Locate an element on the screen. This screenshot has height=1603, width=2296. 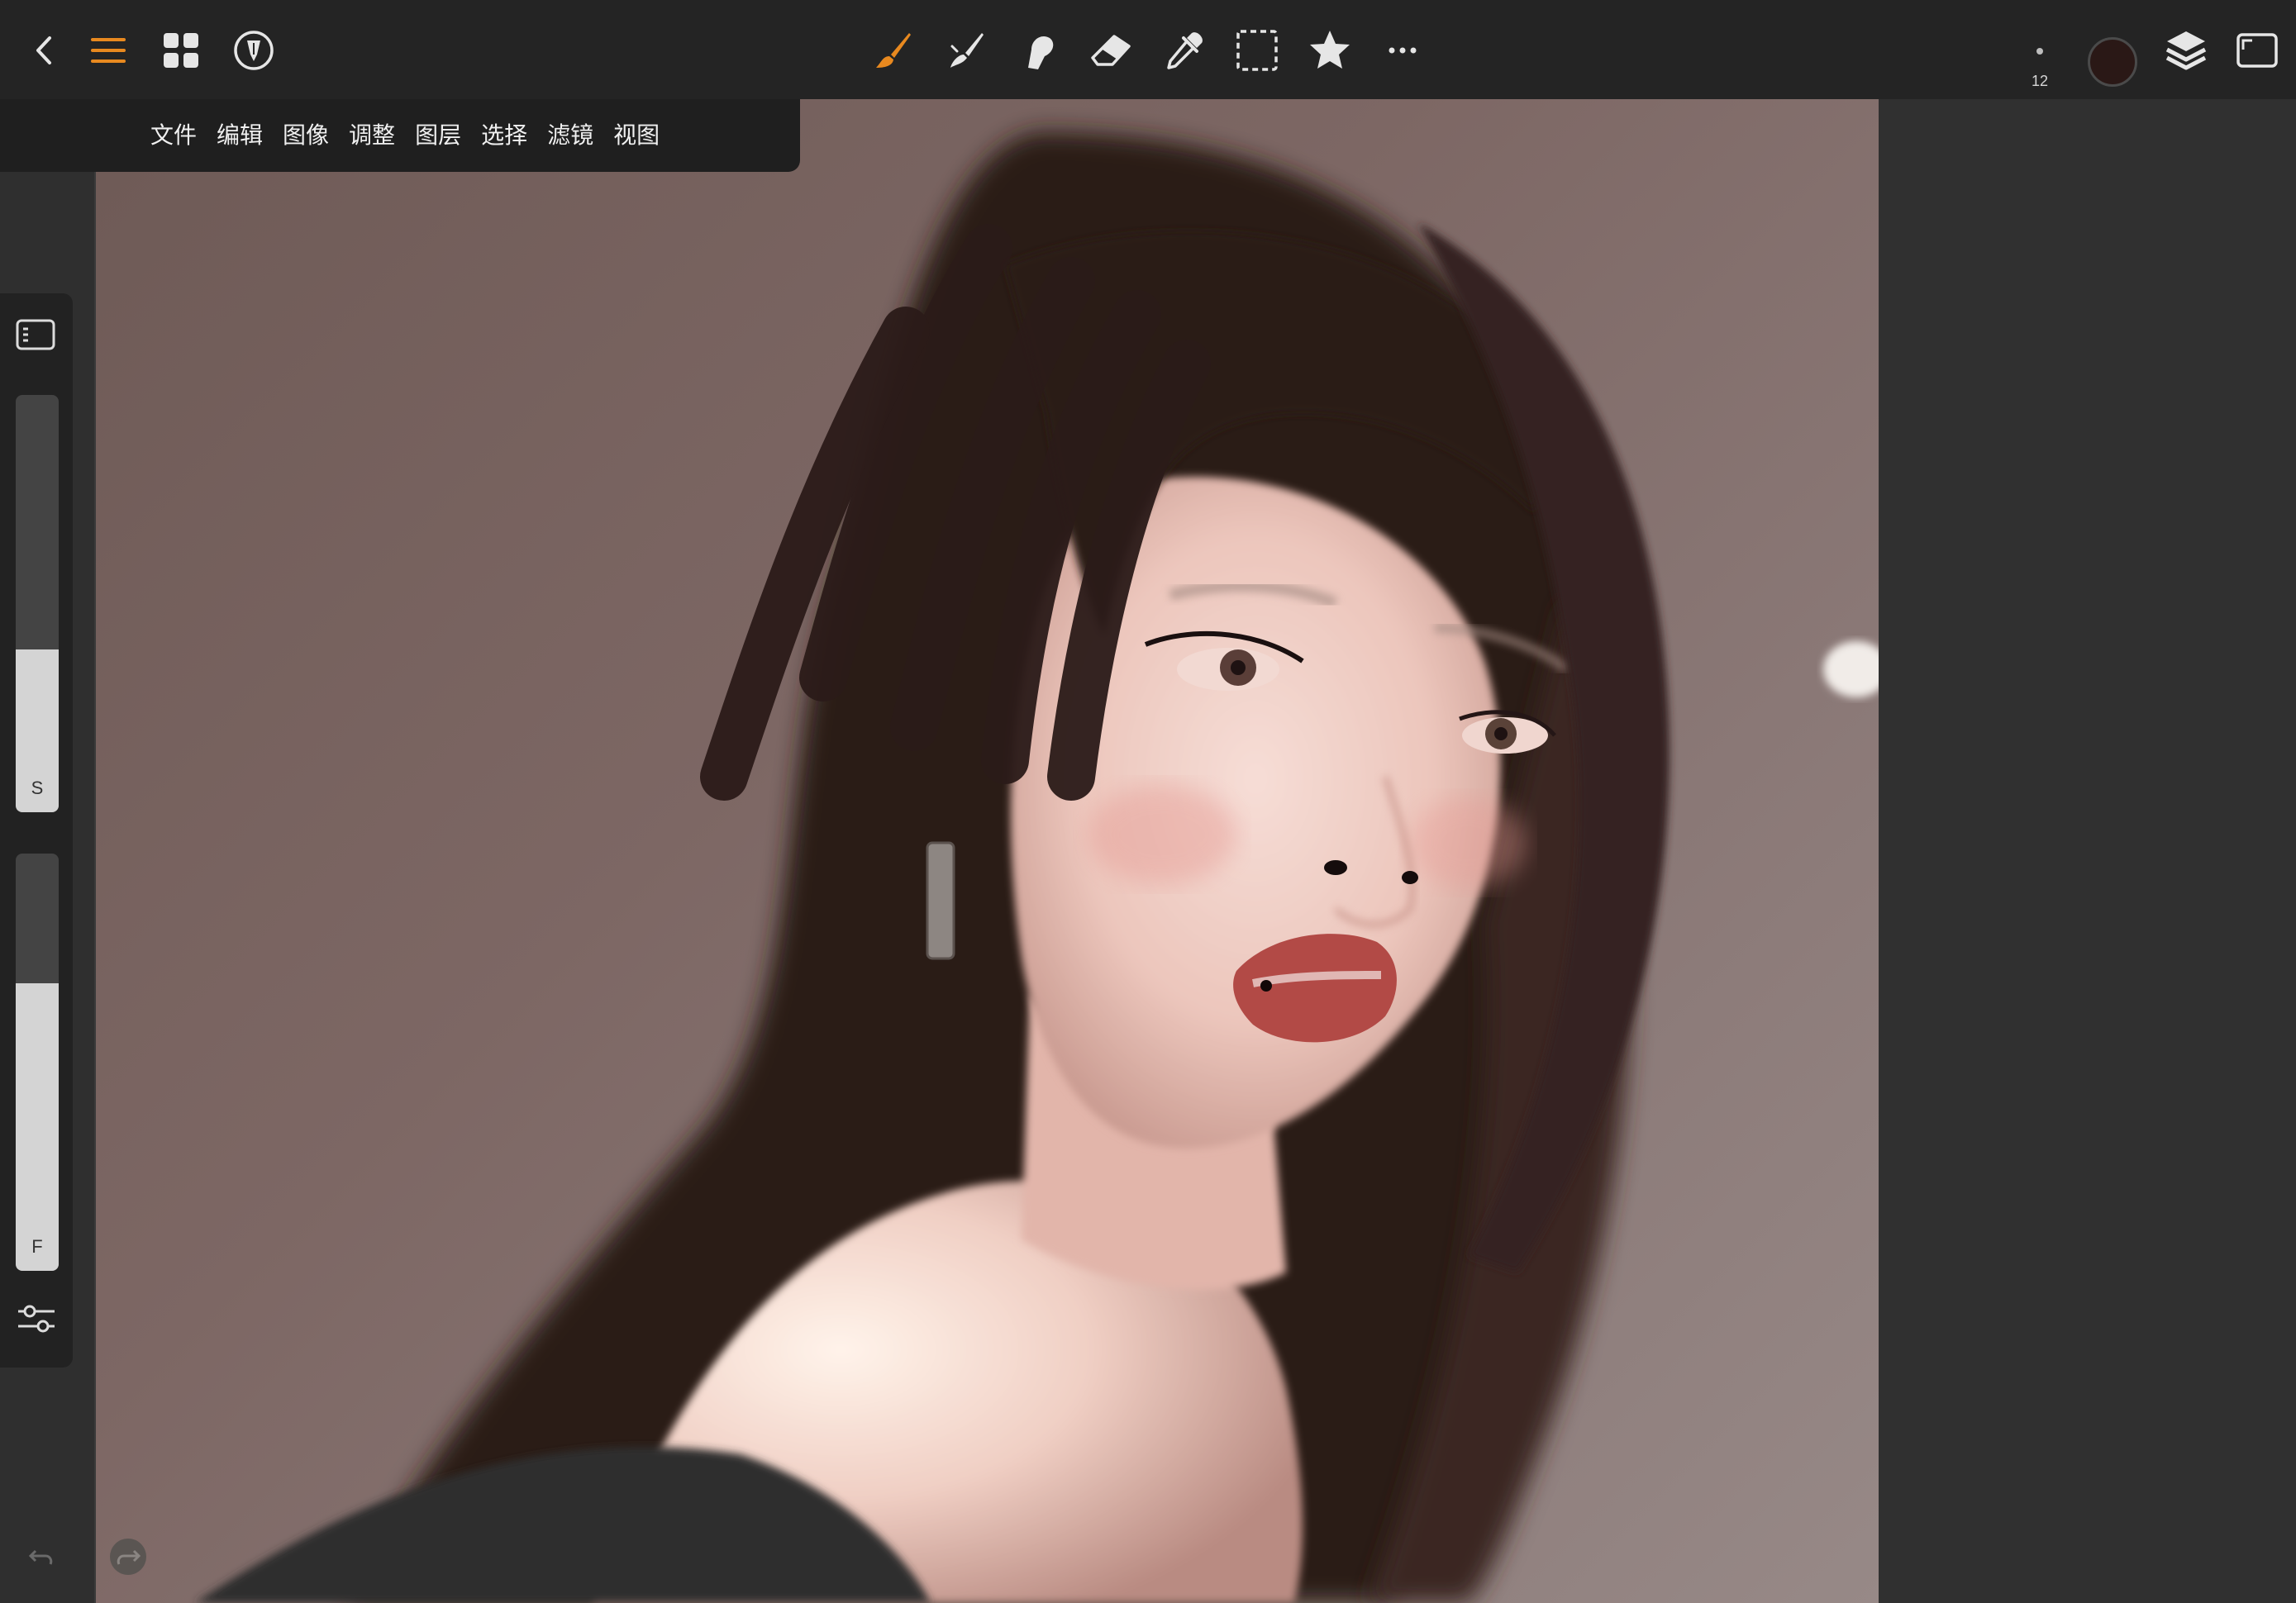
more-tools-button is located at coordinates (1402, 50).